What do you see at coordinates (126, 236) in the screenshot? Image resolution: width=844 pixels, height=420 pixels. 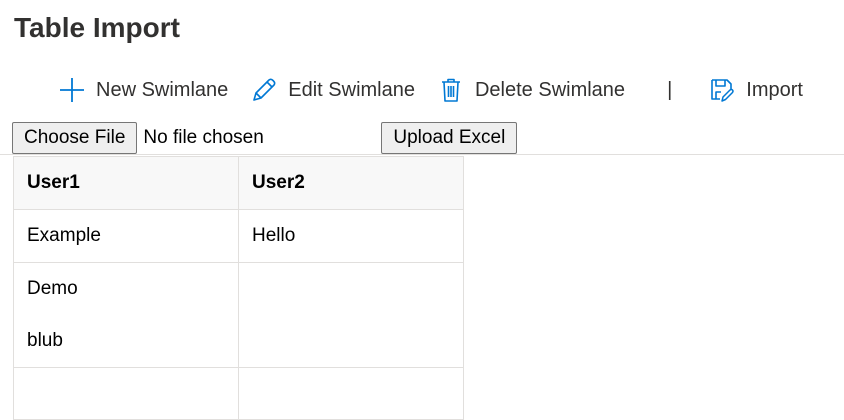 I see `table-cell: Example` at bounding box center [126, 236].